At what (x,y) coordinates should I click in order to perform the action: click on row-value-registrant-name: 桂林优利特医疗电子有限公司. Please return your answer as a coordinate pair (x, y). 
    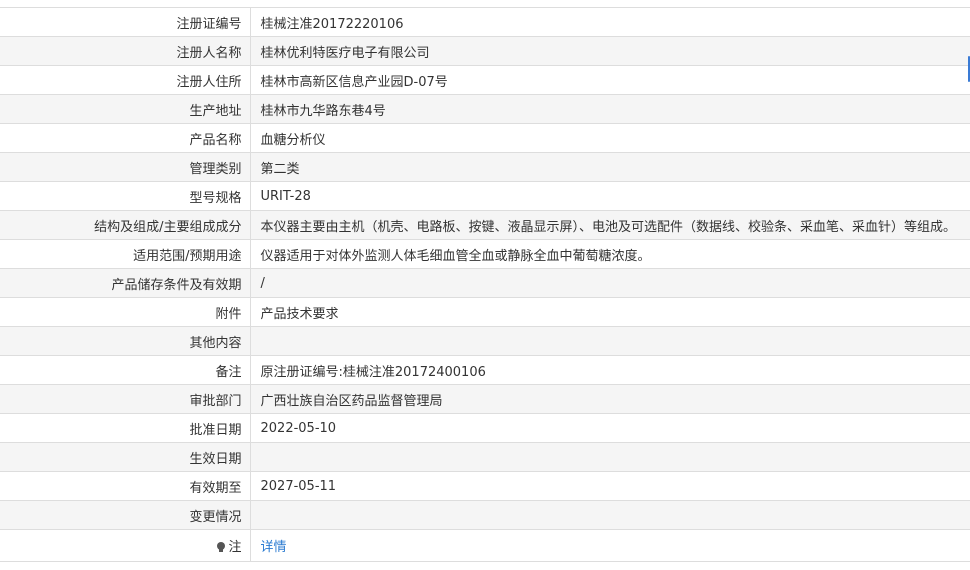
    Looking at the image, I should click on (610, 51).